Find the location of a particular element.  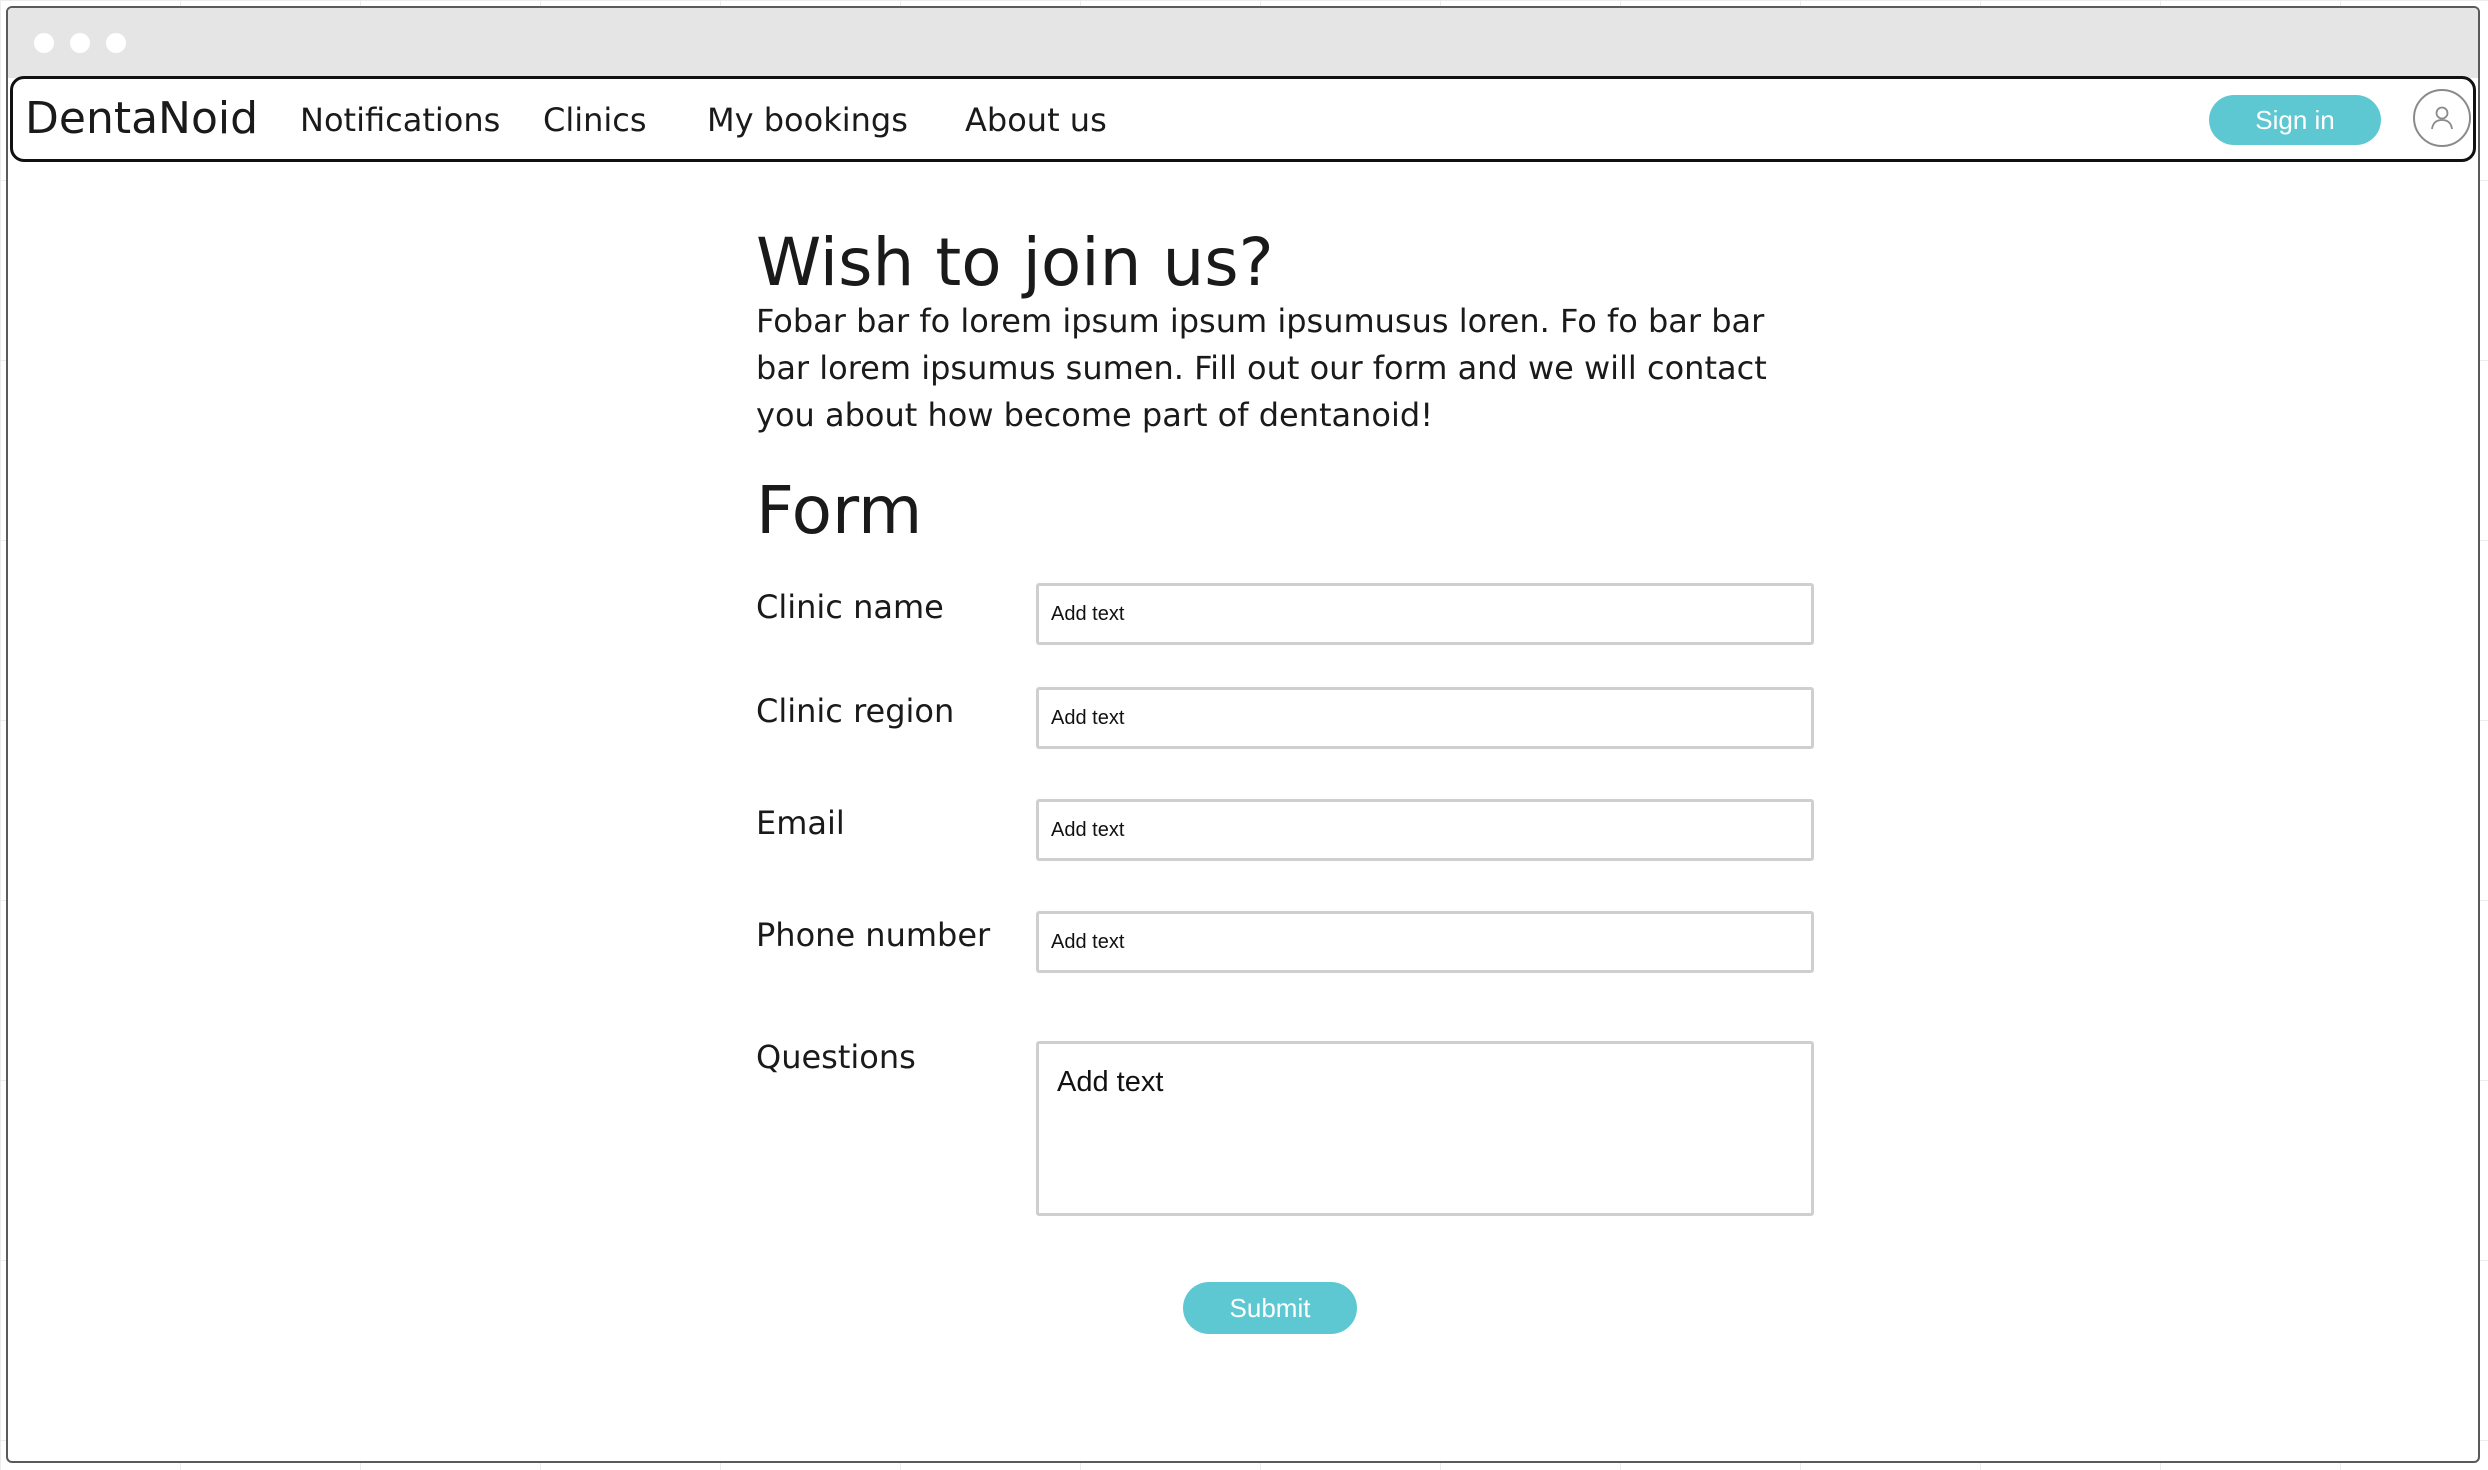

questions-label: Questions is located at coordinates (836, 1057).